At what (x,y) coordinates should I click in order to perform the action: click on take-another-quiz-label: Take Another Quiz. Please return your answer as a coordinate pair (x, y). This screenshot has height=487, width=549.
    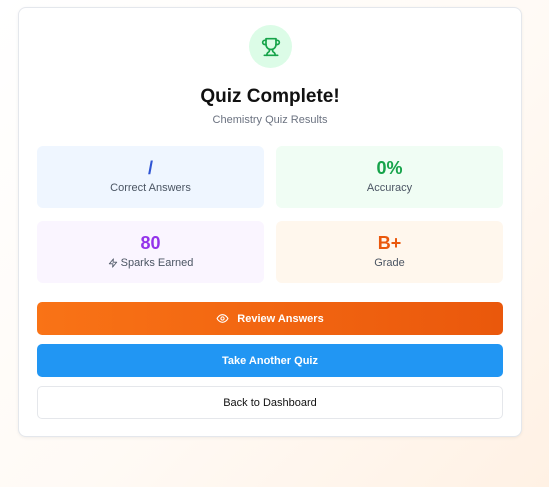
    Looking at the image, I should click on (270, 360).